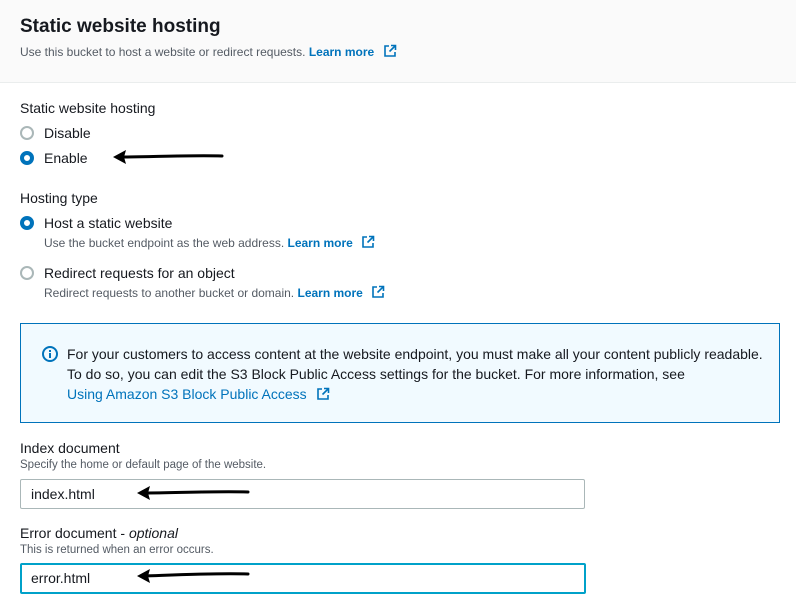 This screenshot has width=796, height=608. I want to click on radio-host-static-circle, so click(27, 223).